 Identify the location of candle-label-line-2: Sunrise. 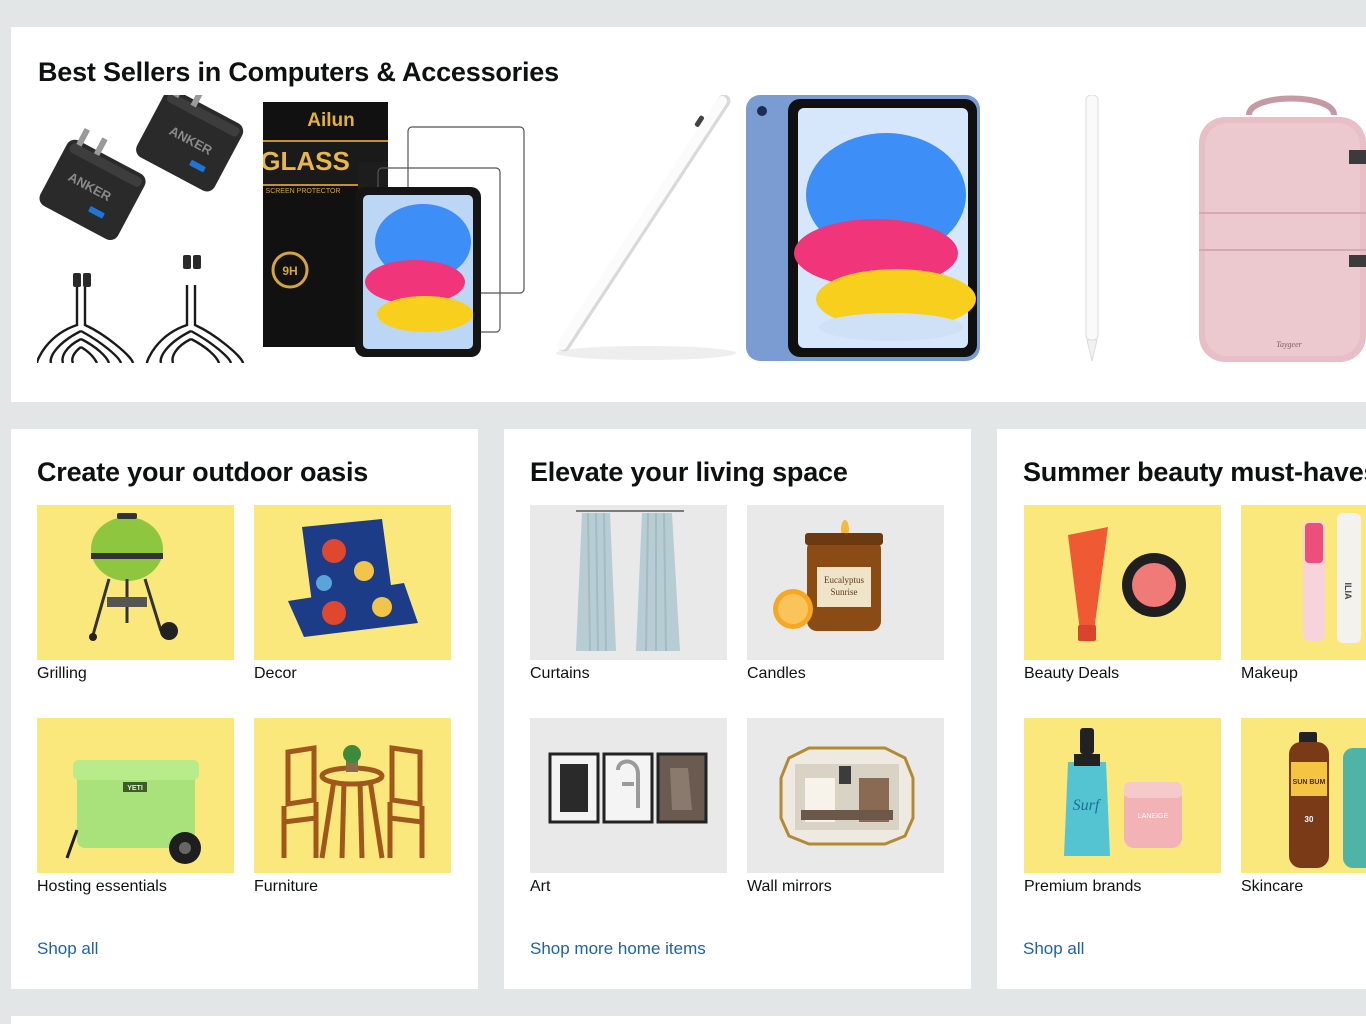
(844, 592).